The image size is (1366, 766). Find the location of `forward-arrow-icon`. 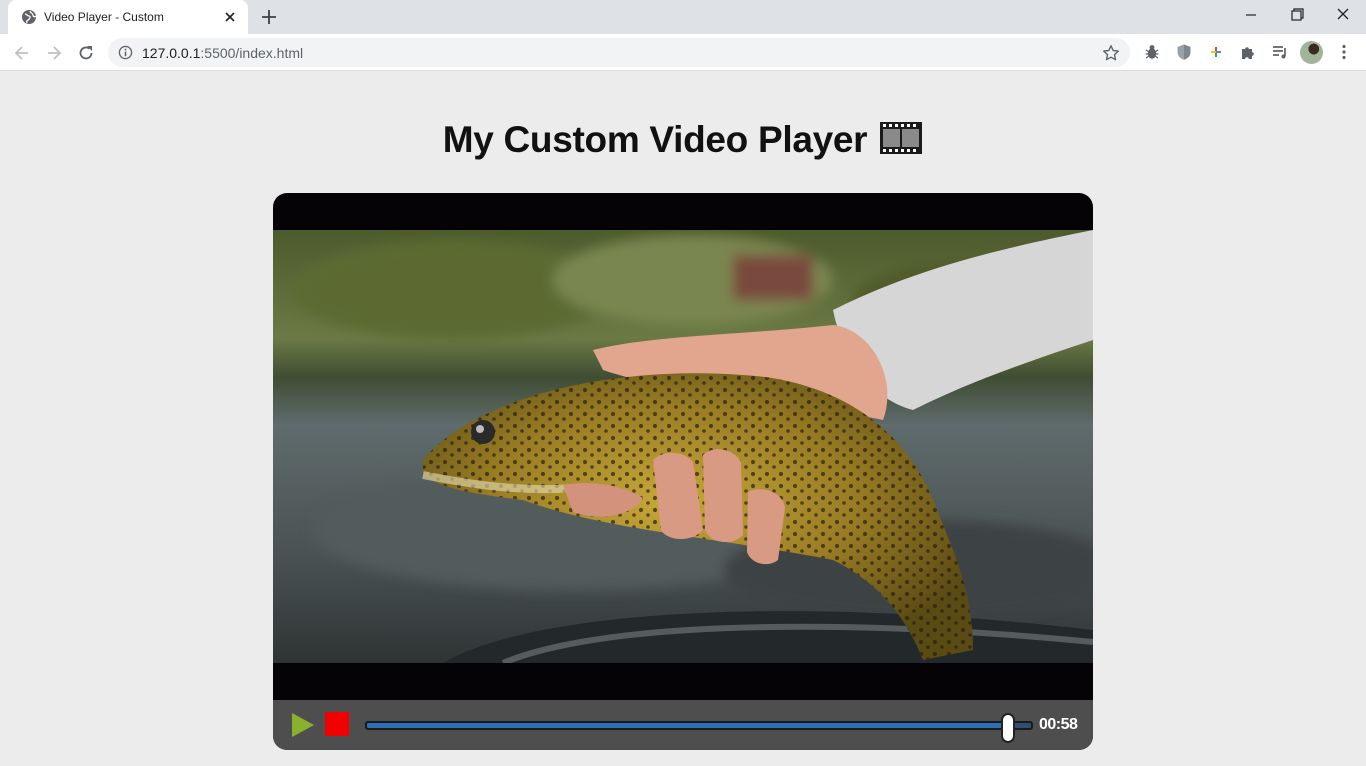

forward-arrow-icon is located at coordinates (54, 53).